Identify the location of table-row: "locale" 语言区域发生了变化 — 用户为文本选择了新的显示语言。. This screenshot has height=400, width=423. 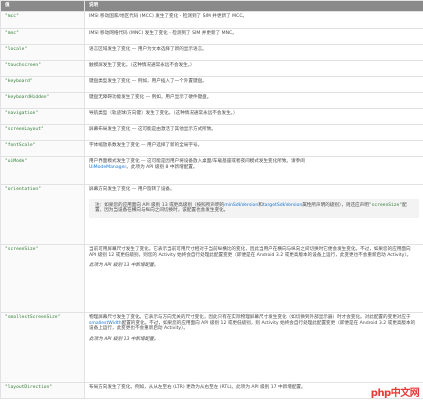
(211, 52).